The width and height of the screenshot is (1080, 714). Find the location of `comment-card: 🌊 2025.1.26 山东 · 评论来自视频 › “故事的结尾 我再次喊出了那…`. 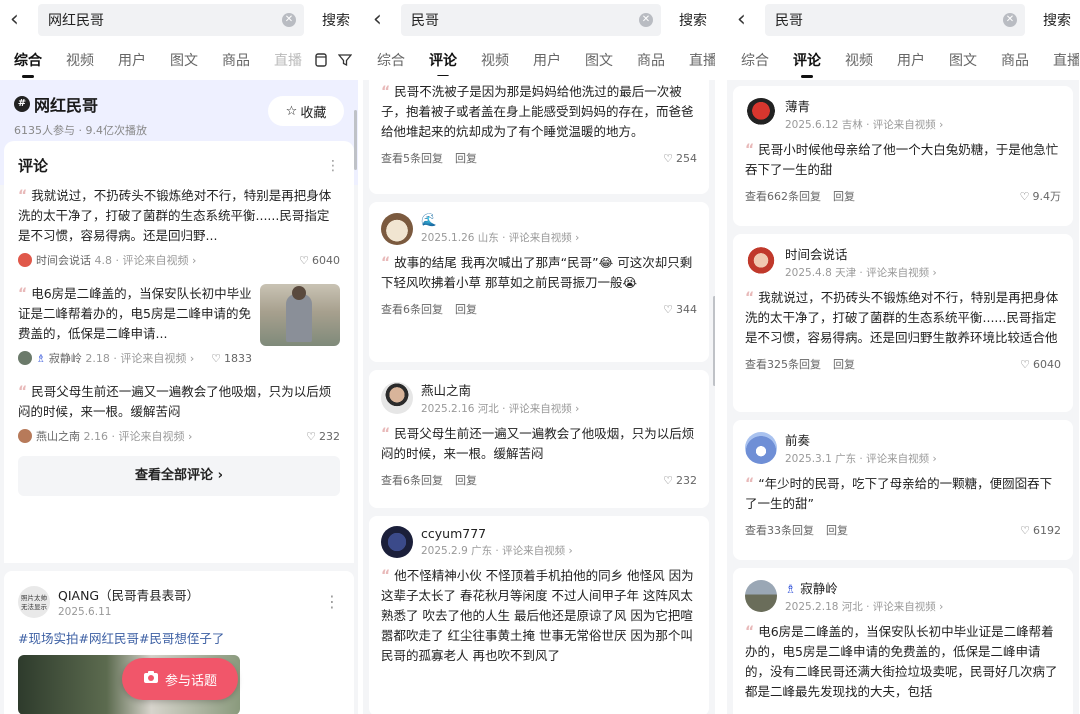

comment-card: 🌊 2025.1.26 山东 · 评论来自视频 › “故事的结尾 我再次喊出了那… is located at coordinates (539, 282).